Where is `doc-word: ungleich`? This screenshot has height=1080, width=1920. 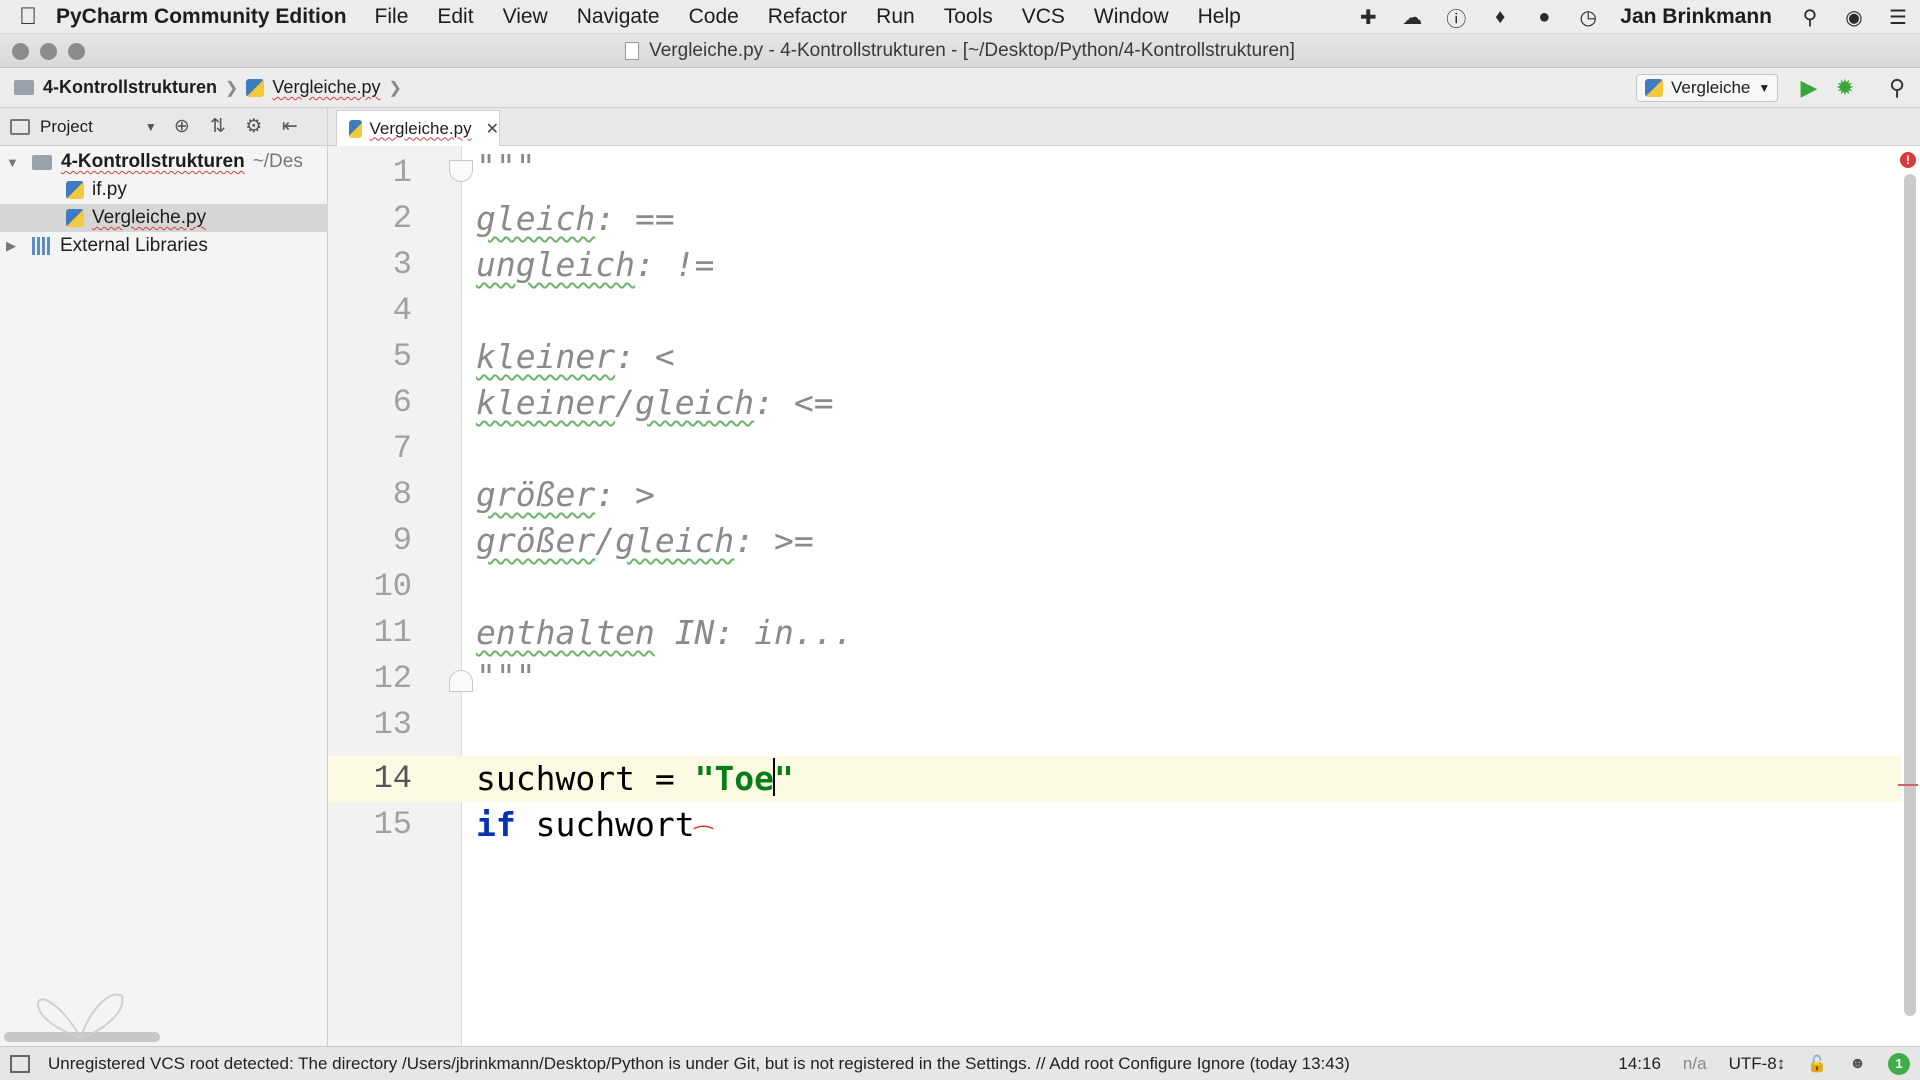
doc-word: ungleich is located at coordinates (555, 264).